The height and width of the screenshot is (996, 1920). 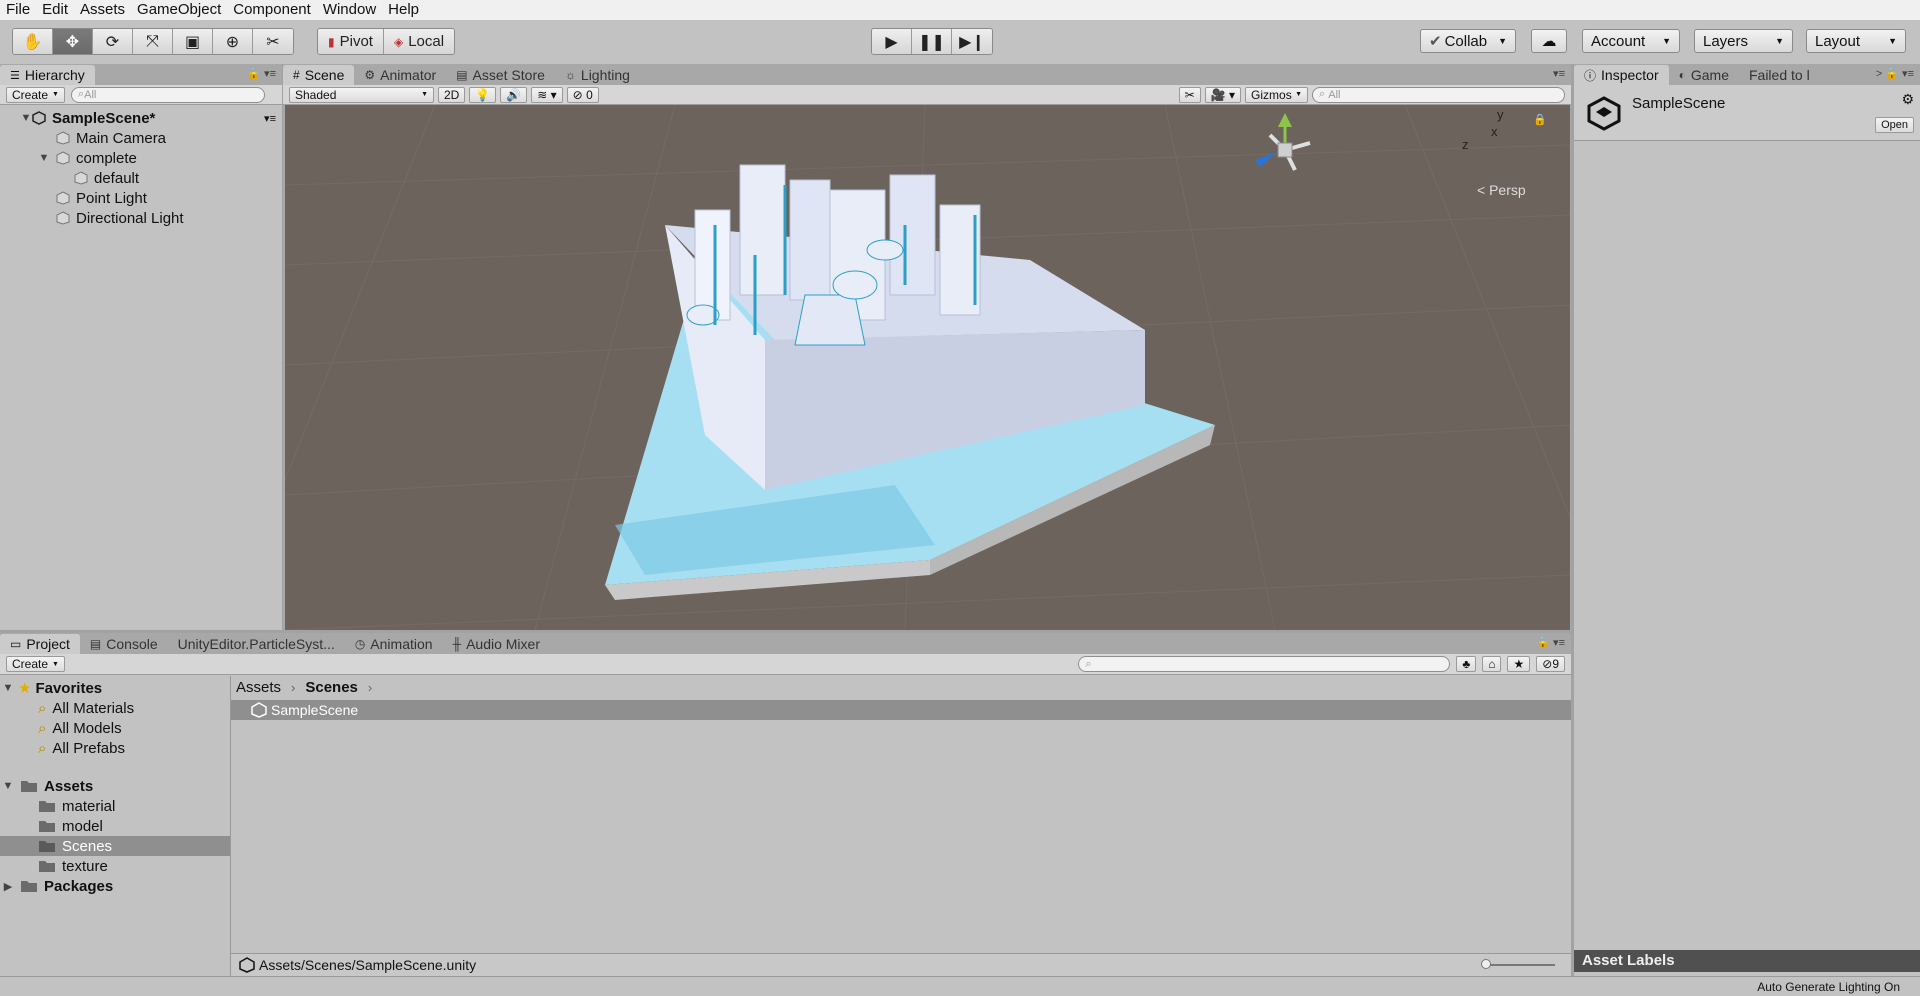 I want to click on tab-console: ▤ Console, so click(x=124, y=644).